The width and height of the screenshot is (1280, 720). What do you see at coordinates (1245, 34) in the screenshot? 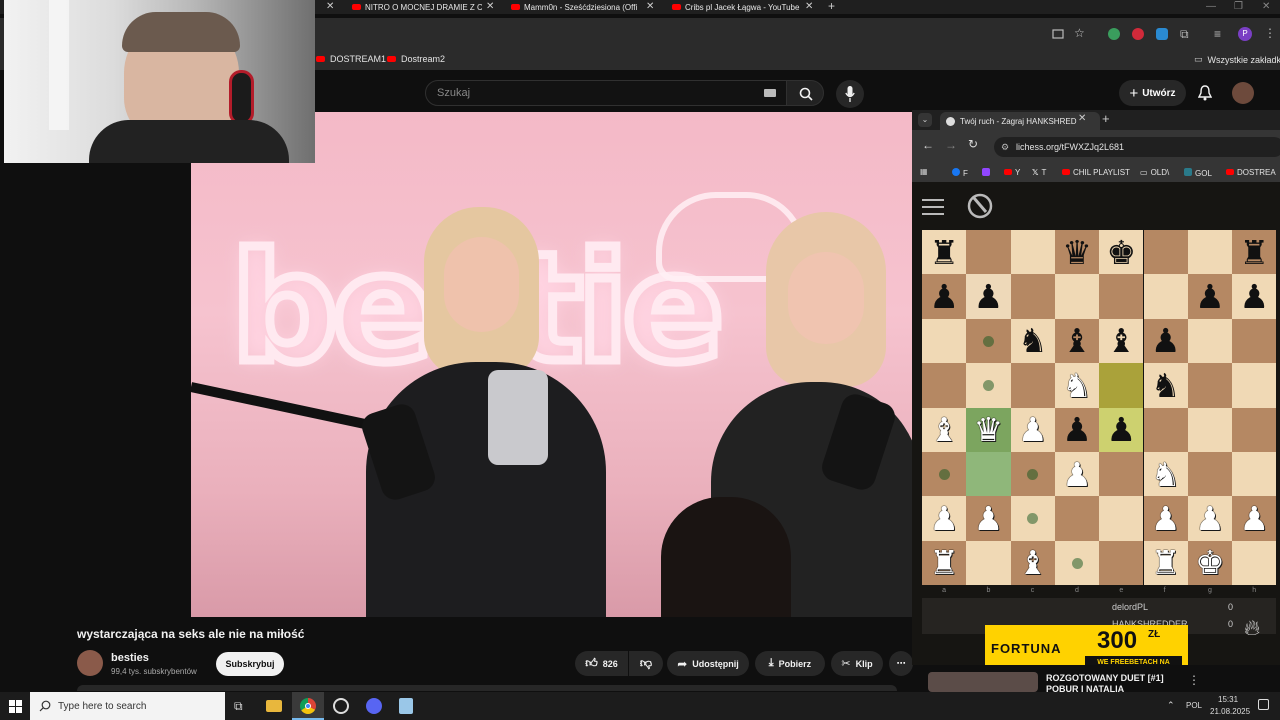
I see `profile-avatar: P` at bounding box center [1245, 34].